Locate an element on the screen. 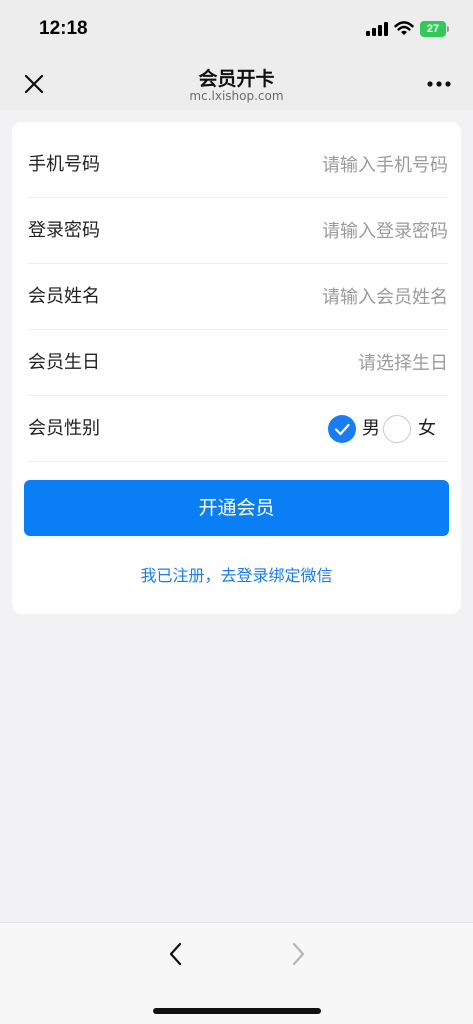 The width and height of the screenshot is (473, 1024). phone-label: 手机号码 is located at coordinates (64, 164).